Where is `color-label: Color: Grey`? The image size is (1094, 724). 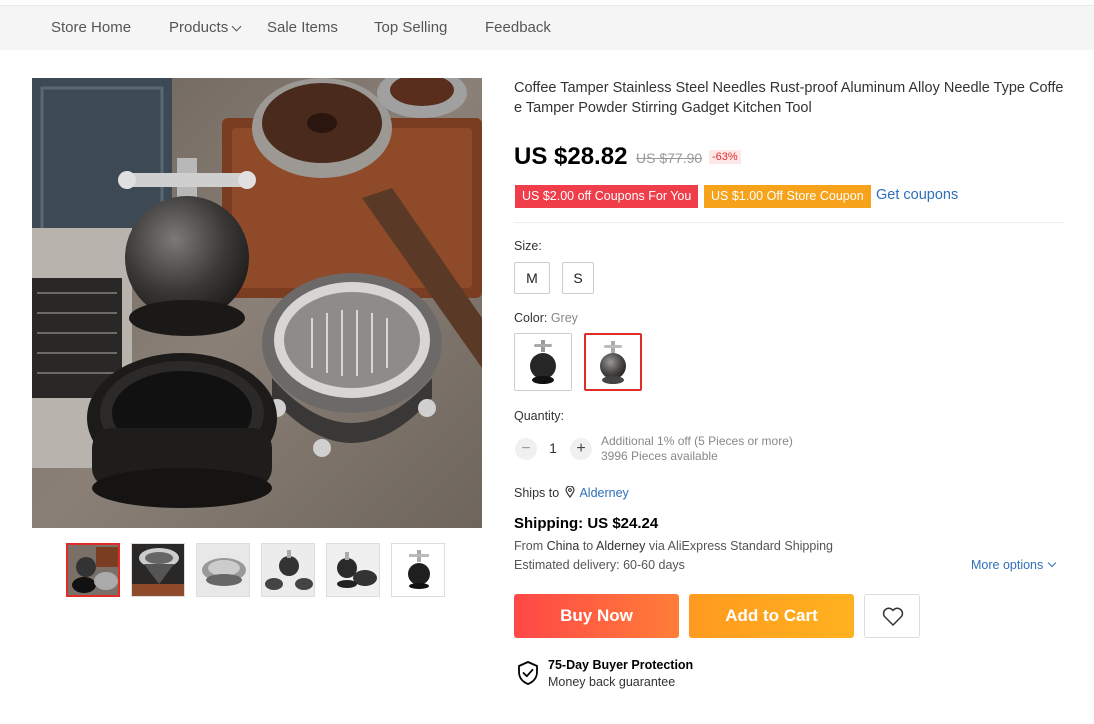
color-label: Color: Grey is located at coordinates (546, 318).